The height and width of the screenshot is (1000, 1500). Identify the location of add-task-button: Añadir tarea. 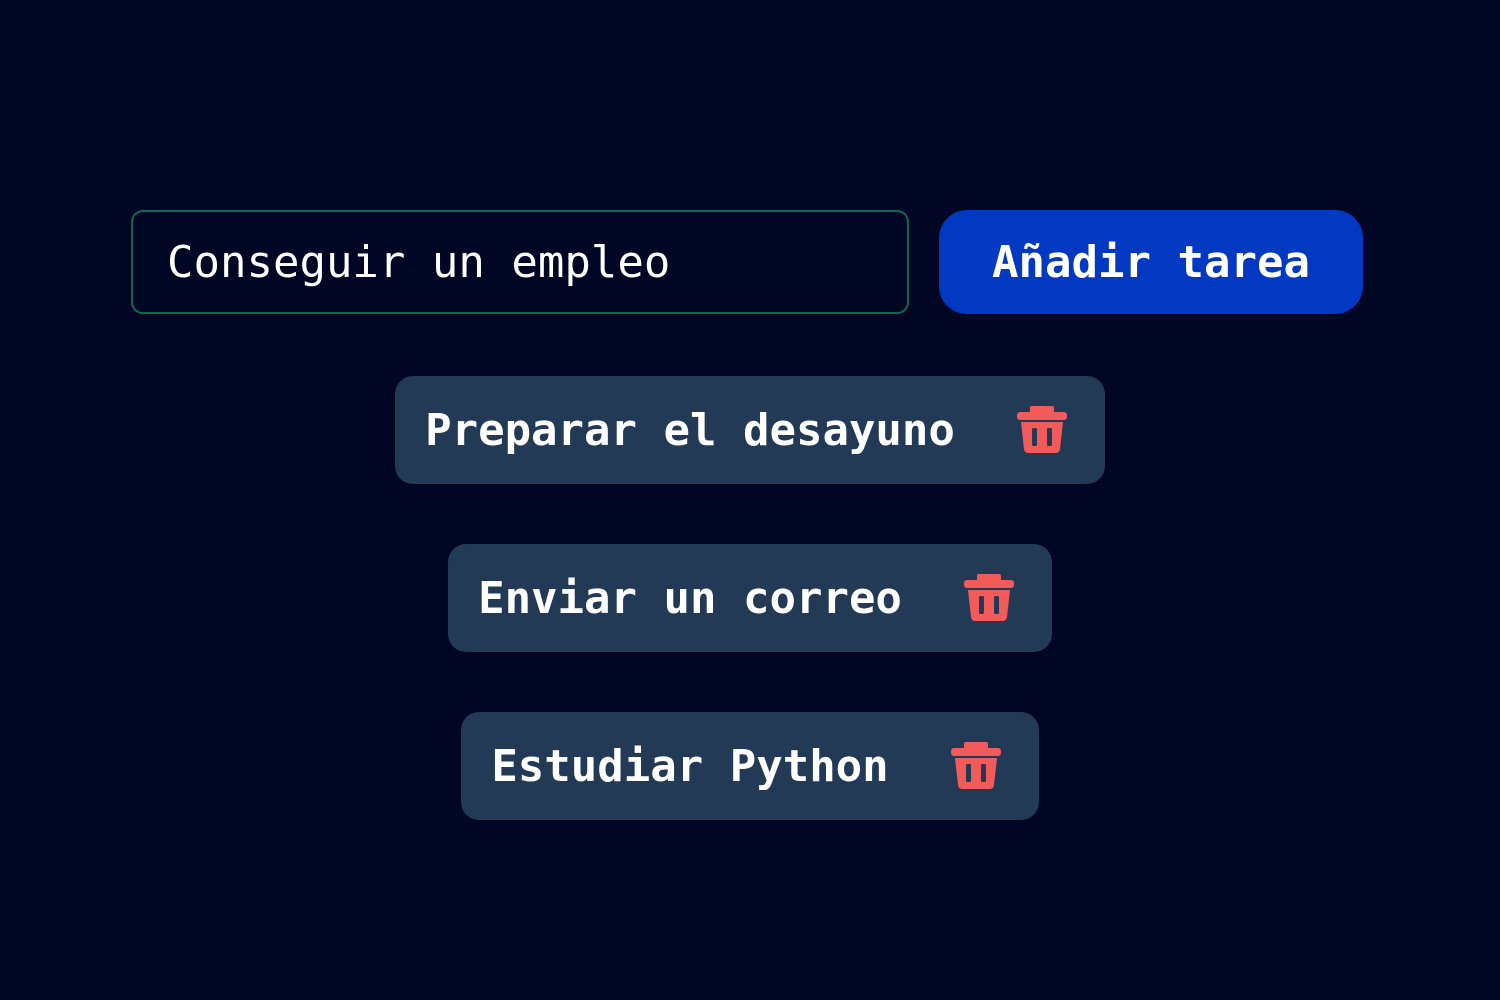
(1151, 262).